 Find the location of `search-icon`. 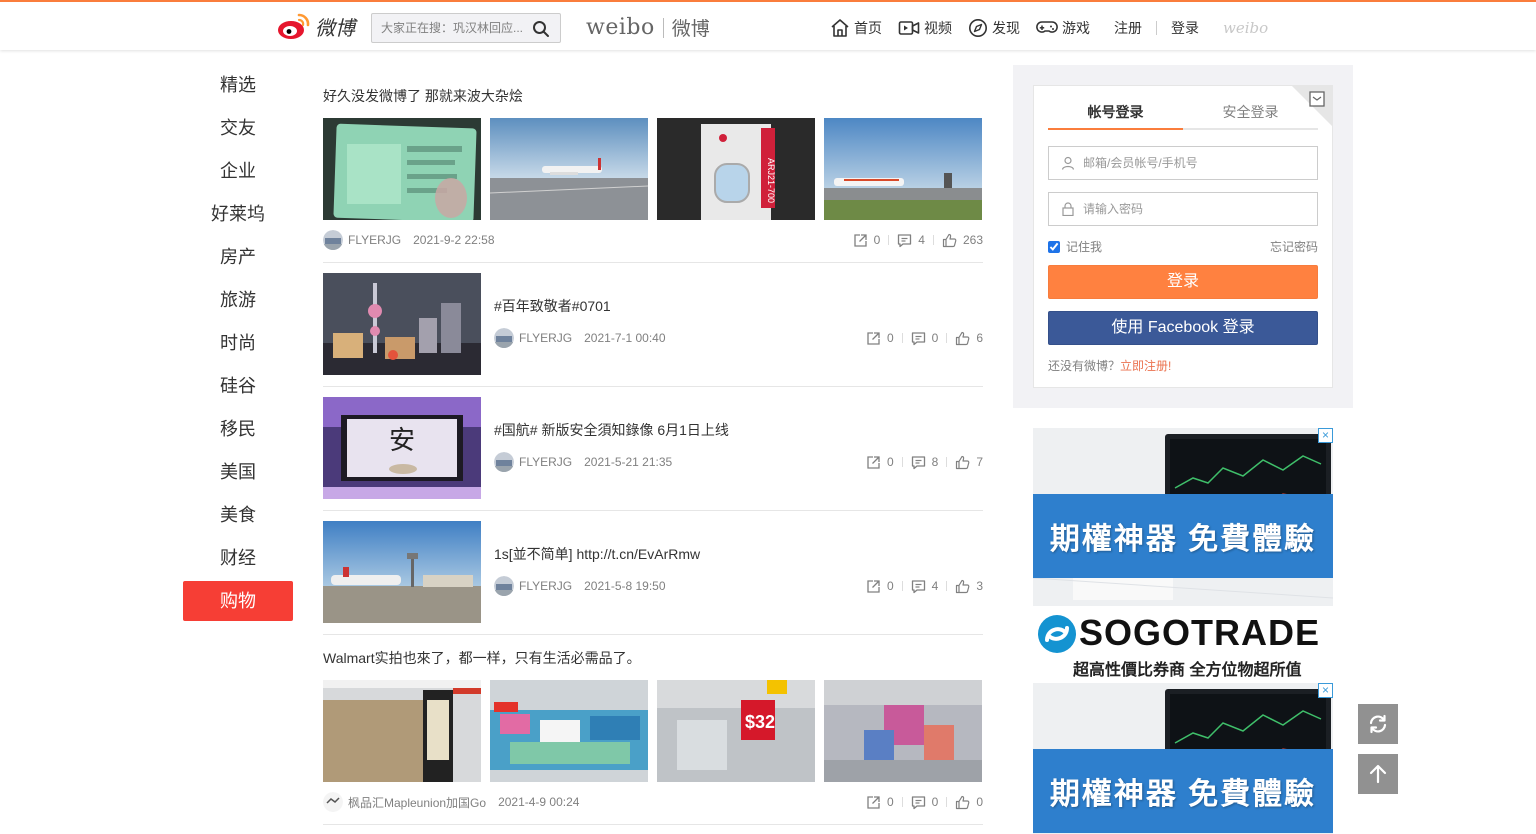

search-icon is located at coordinates (541, 29).